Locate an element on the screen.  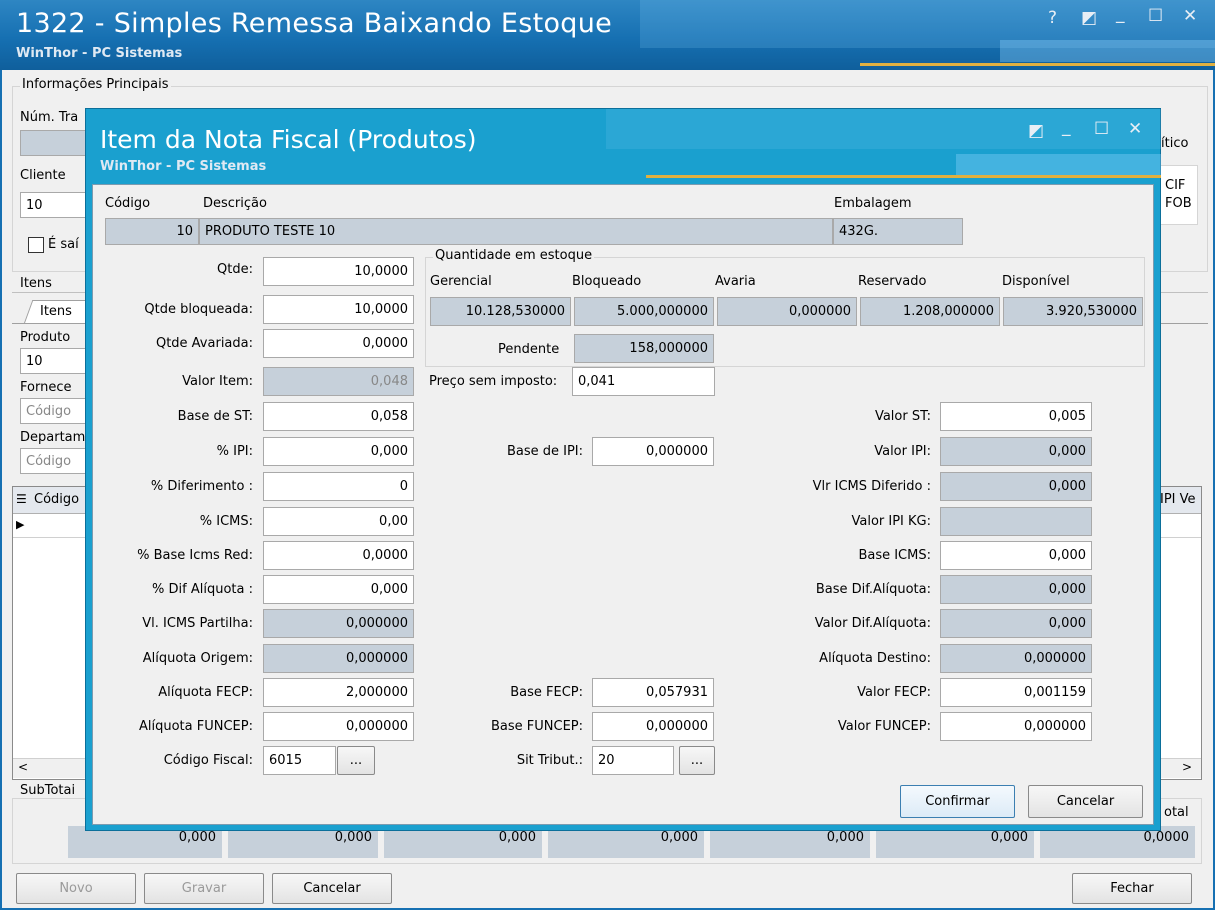
valor-fecp-field: 0,001159 is located at coordinates (1016, 692).